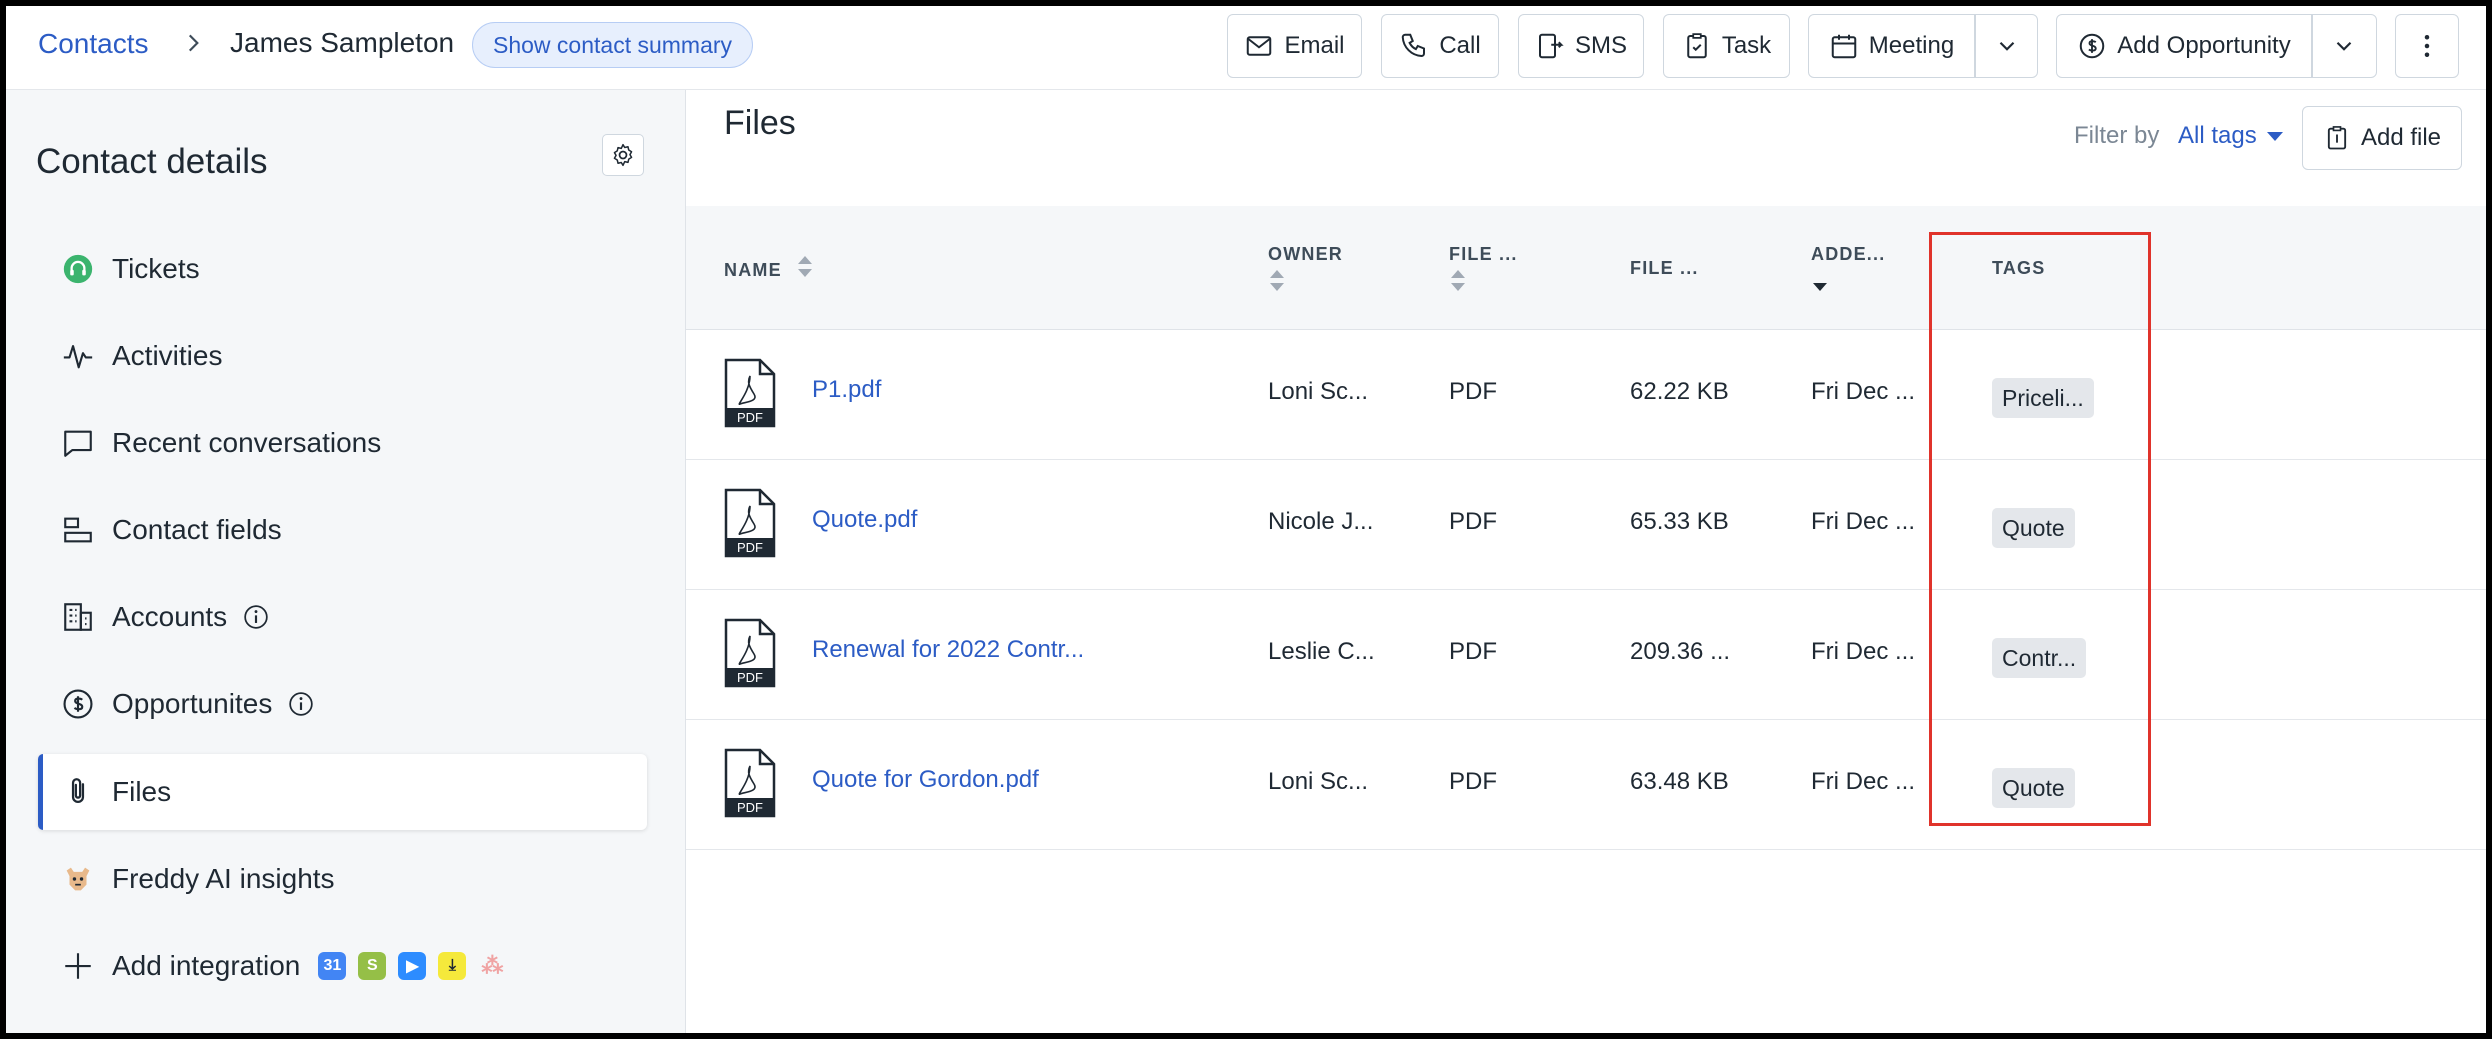 The height and width of the screenshot is (1039, 2492). What do you see at coordinates (342, 792) in the screenshot?
I see `sidebar-item-files: Files` at bounding box center [342, 792].